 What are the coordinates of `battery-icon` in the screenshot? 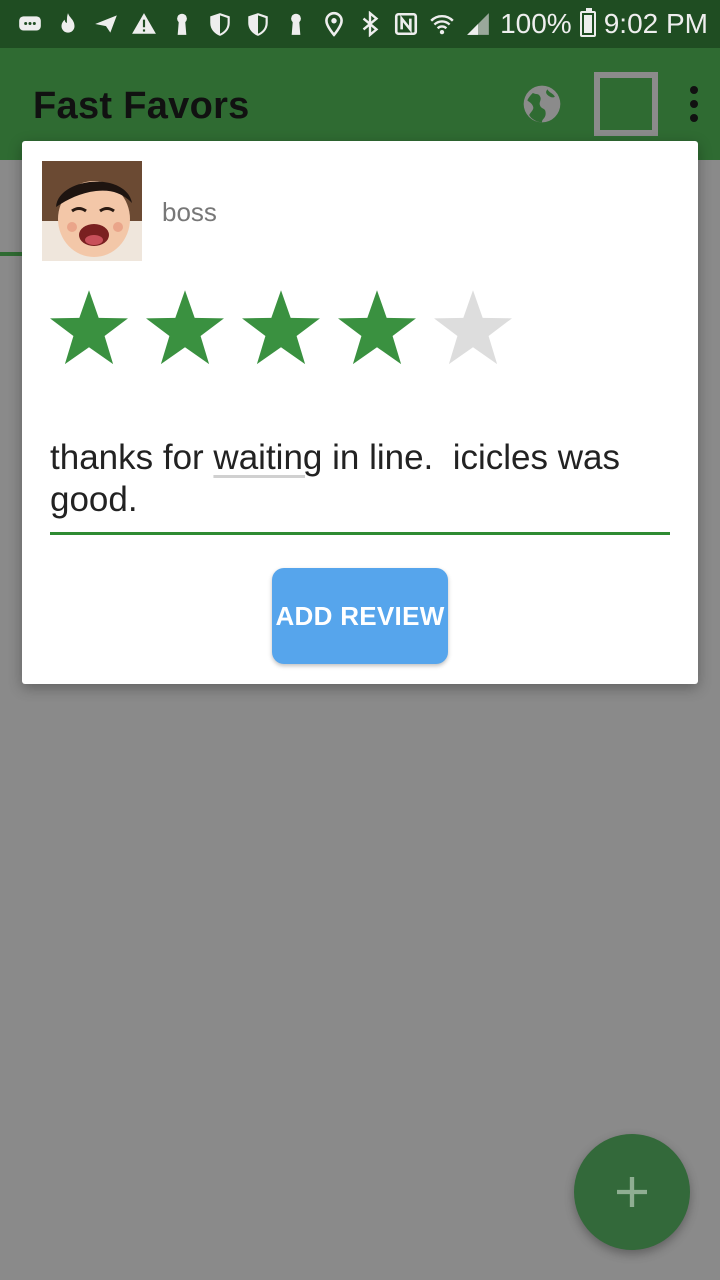 It's located at (587, 22).